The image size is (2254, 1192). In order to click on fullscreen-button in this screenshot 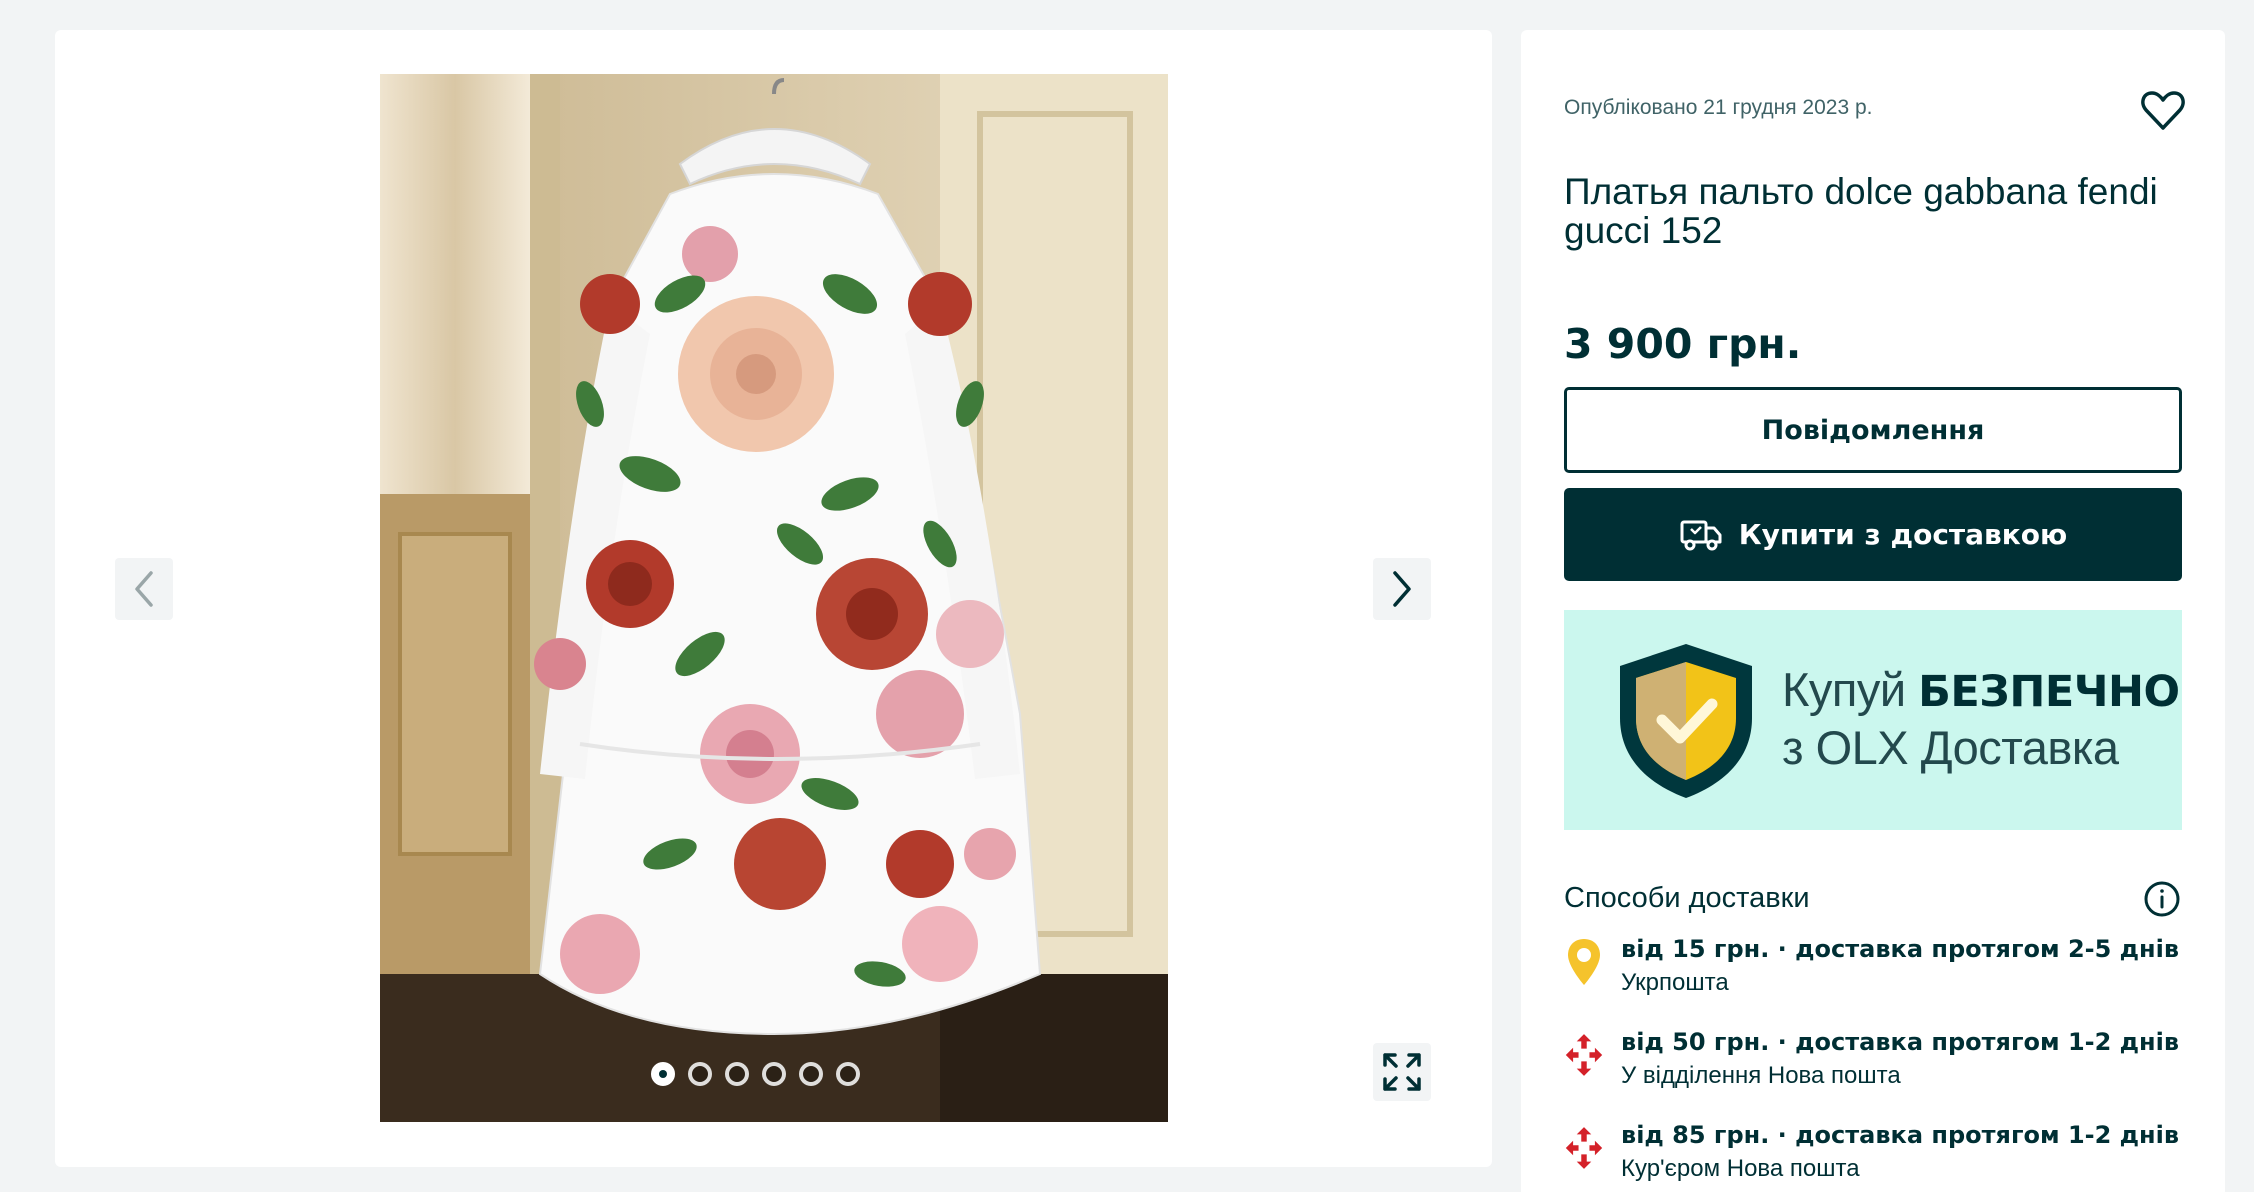, I will do `click(1402, 1072)`.